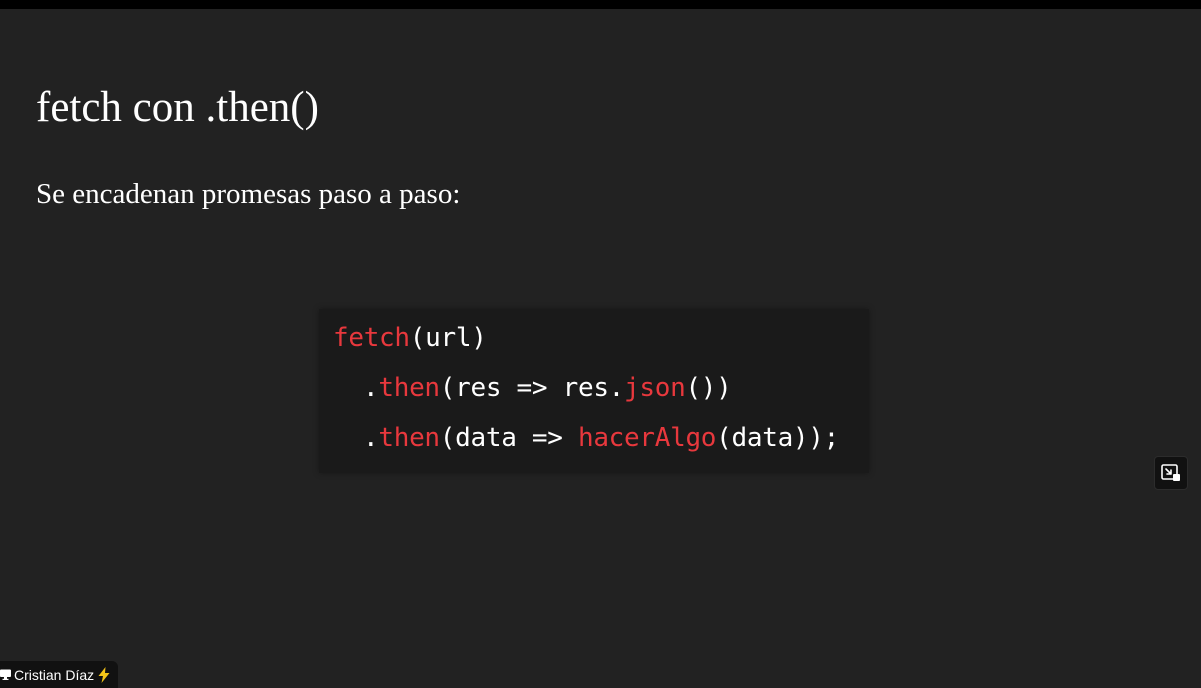 The width and height of the screenshot is (1201, 688). I want to click on top-bar, so click(600, 4).